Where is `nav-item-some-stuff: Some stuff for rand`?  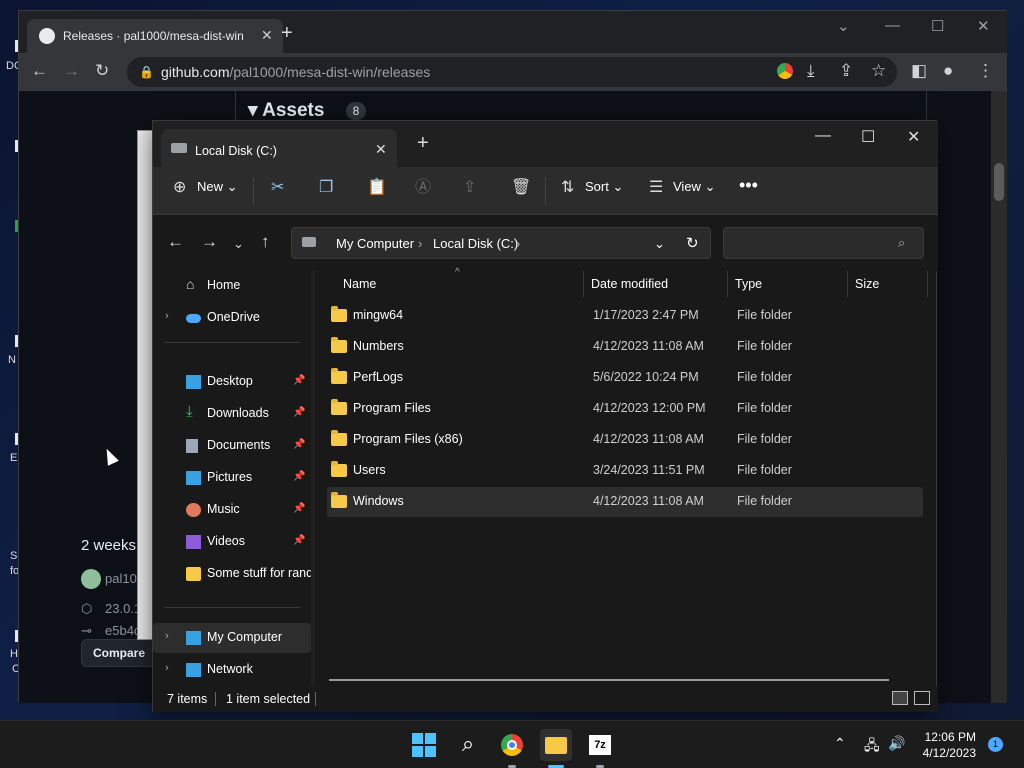 nav-item-some-stuff: Some stuff for rand is located at coordinates (233, 574).